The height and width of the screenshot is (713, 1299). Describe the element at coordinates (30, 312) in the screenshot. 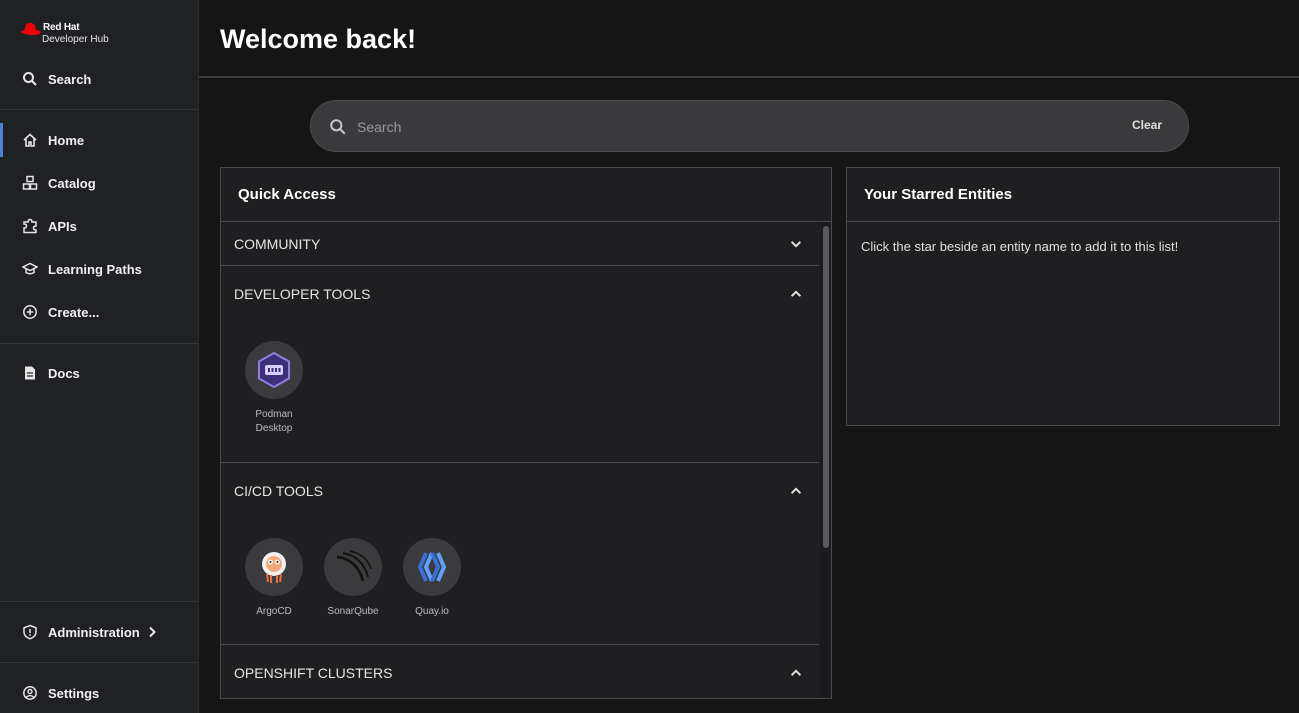

I see `plus-circle-icon` at that location.